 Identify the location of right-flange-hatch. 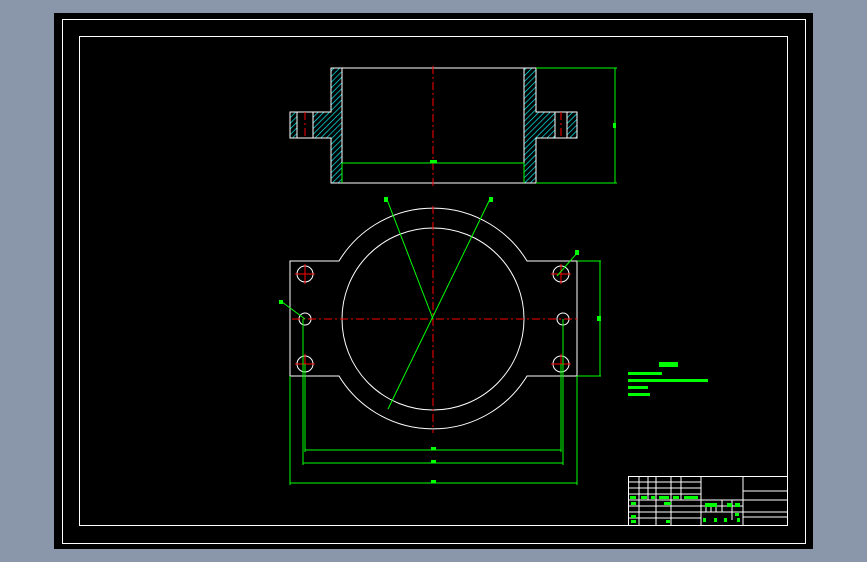
(572, 125).